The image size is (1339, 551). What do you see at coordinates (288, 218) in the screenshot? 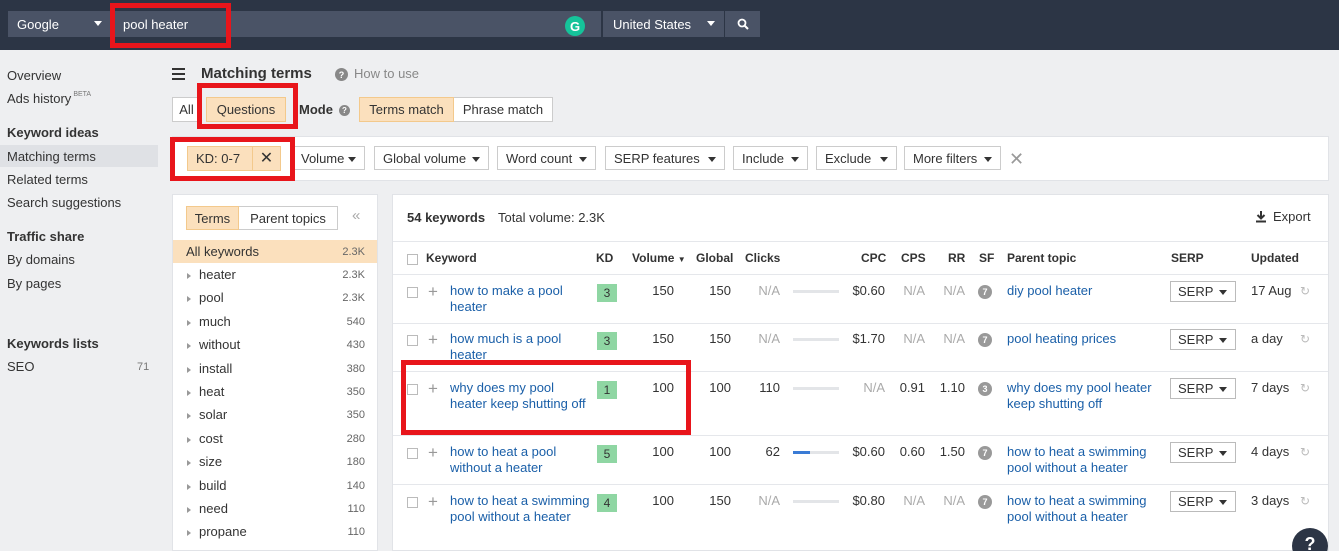
I see `tab-parent-topics: Parent topics` at bounding box center [288, 218].